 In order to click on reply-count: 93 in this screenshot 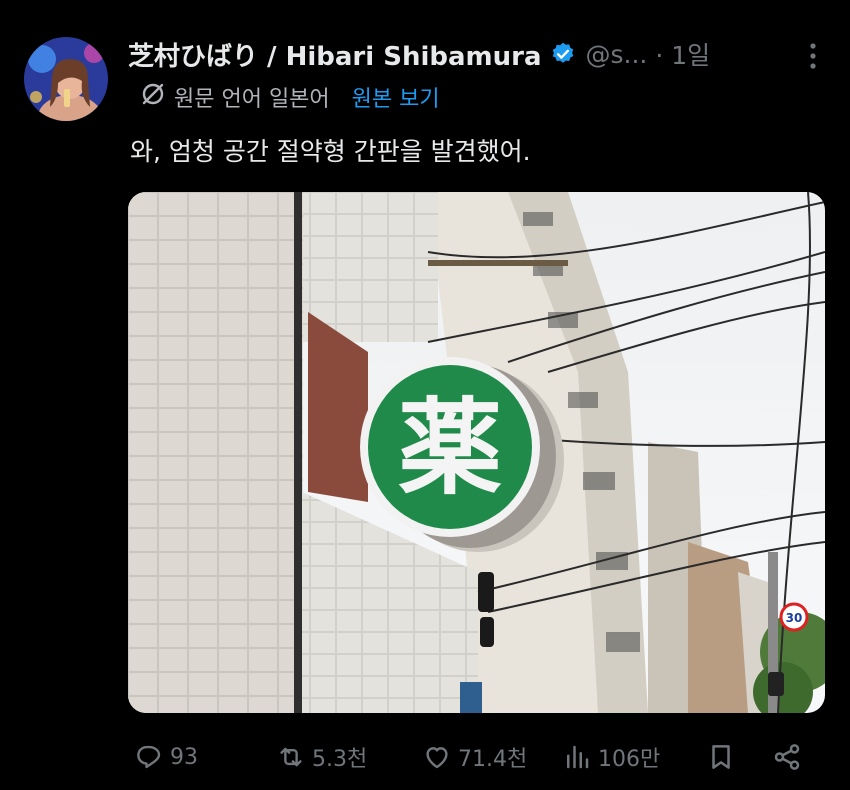, I will do `click(184, 757)`.